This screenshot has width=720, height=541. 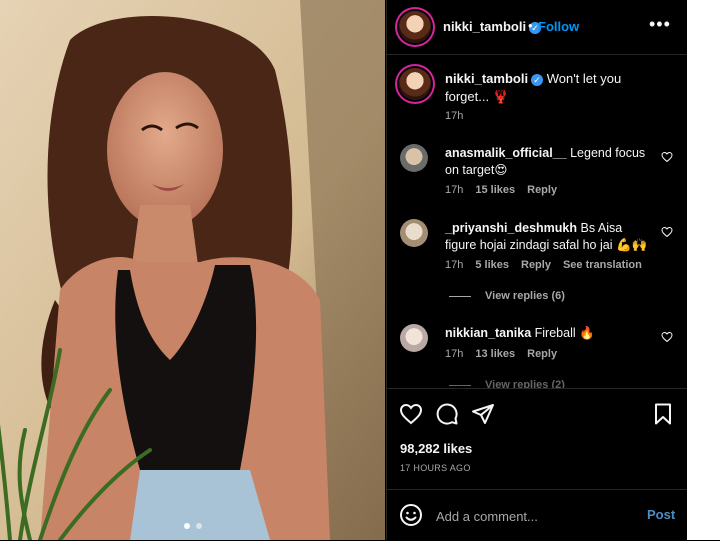 I want to click on post-timestamp: 17 HOURS AGO, so click(x=435, y=468).